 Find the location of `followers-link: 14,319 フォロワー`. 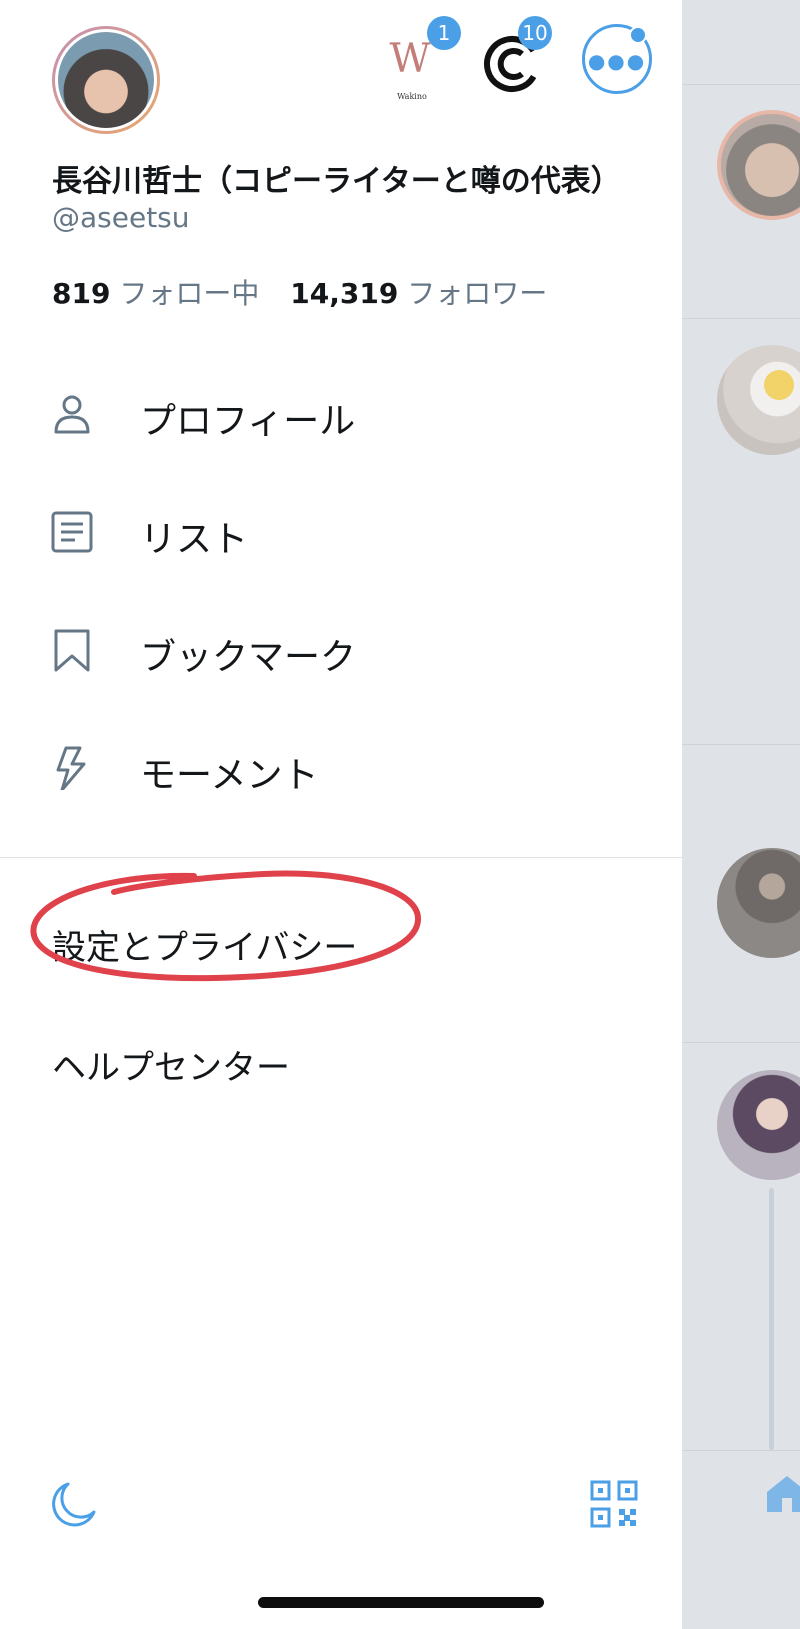

followers-link: 14,319 フォロワー is located at coordinates (429, 293).